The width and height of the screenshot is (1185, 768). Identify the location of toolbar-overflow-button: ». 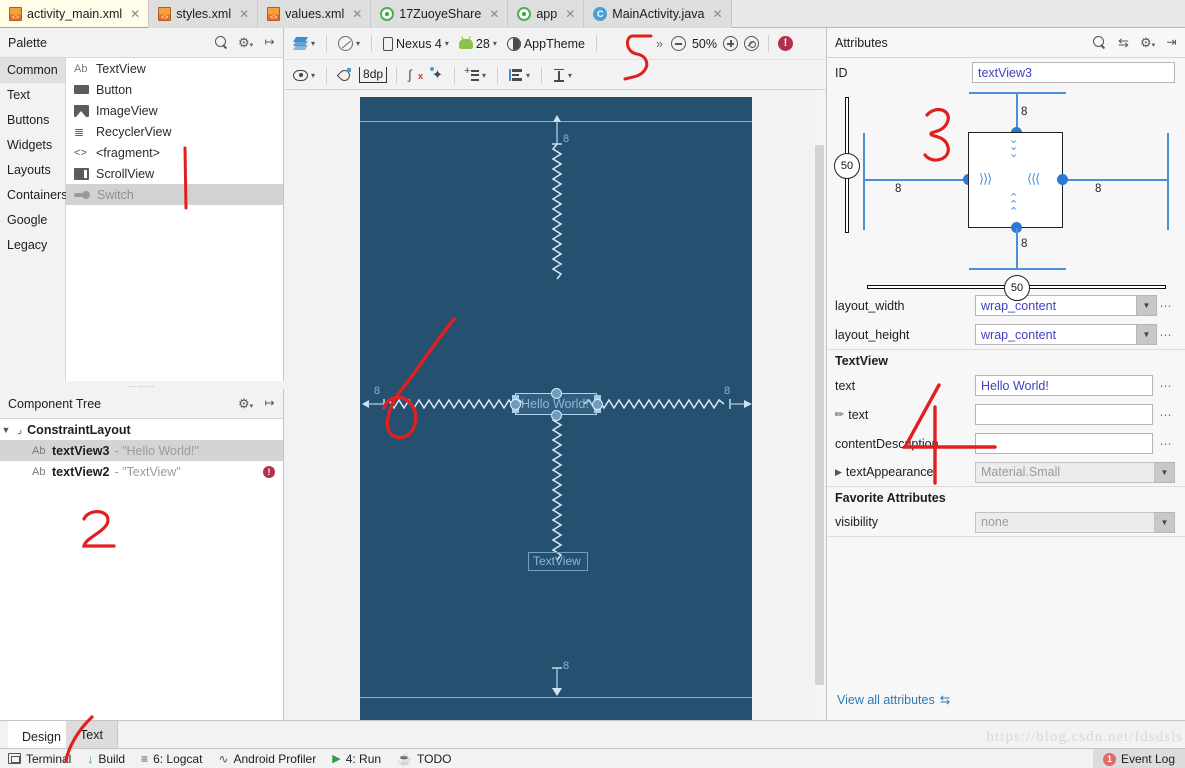
(659, 44).